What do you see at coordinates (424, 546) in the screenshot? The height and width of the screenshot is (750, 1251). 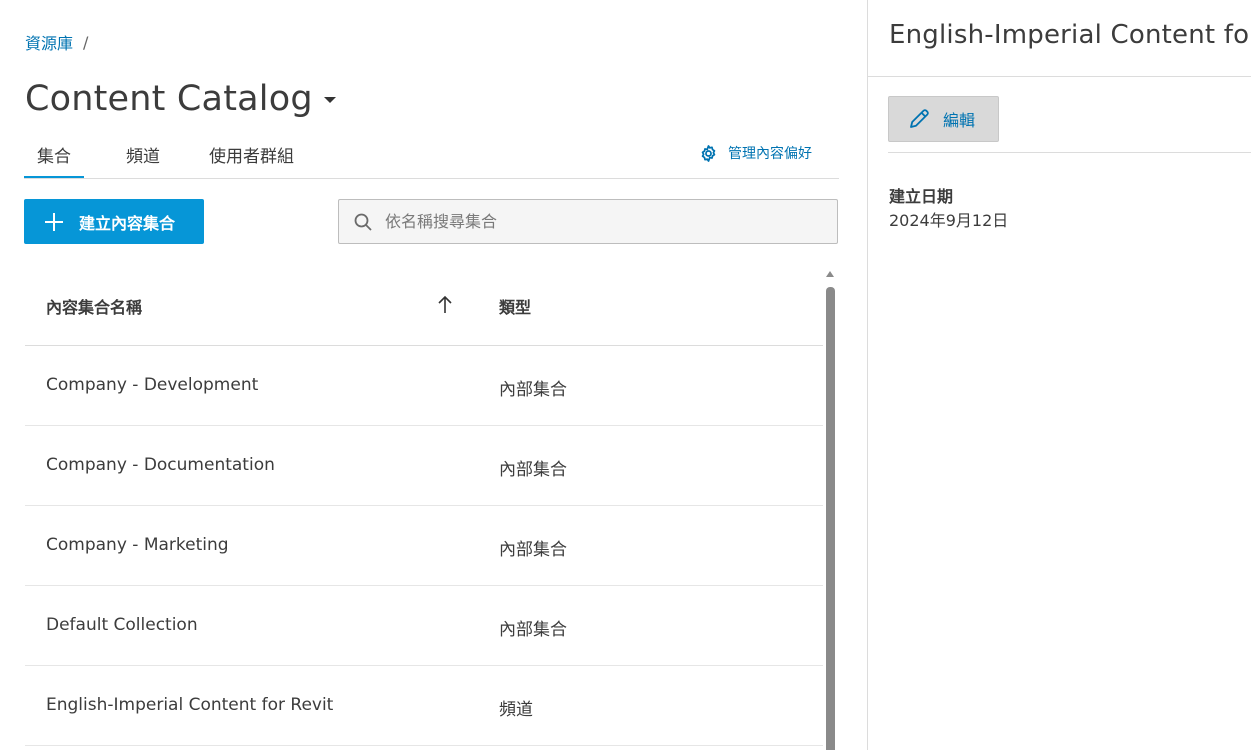 I see `table-row: Company - Marketing 內部集合` at bounding box center [424, 546].